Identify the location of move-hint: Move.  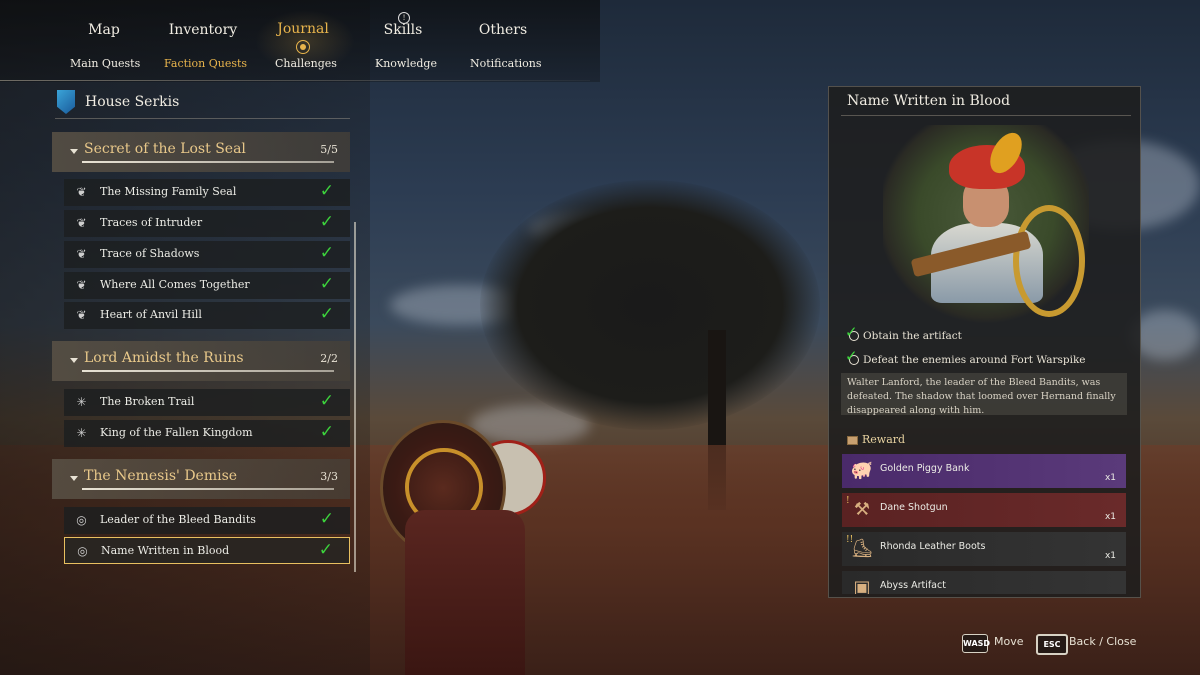
(1009, 641).